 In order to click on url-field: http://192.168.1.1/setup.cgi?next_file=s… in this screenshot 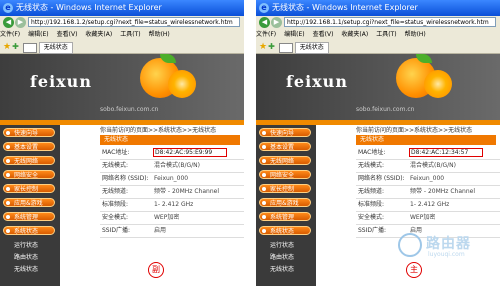, I will do `click(390, 22)`.